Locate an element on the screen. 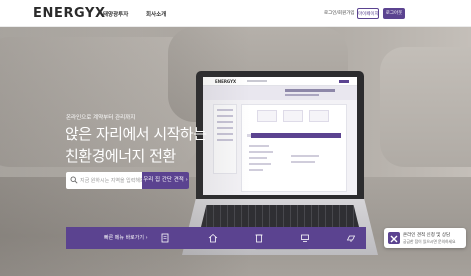 The image size is (471, 276). top-navigation: ENERGYX 태양광투자 회사소개 로그인/회원가입 마이페이지 로그아웃 is located at coordinates (235, 13).